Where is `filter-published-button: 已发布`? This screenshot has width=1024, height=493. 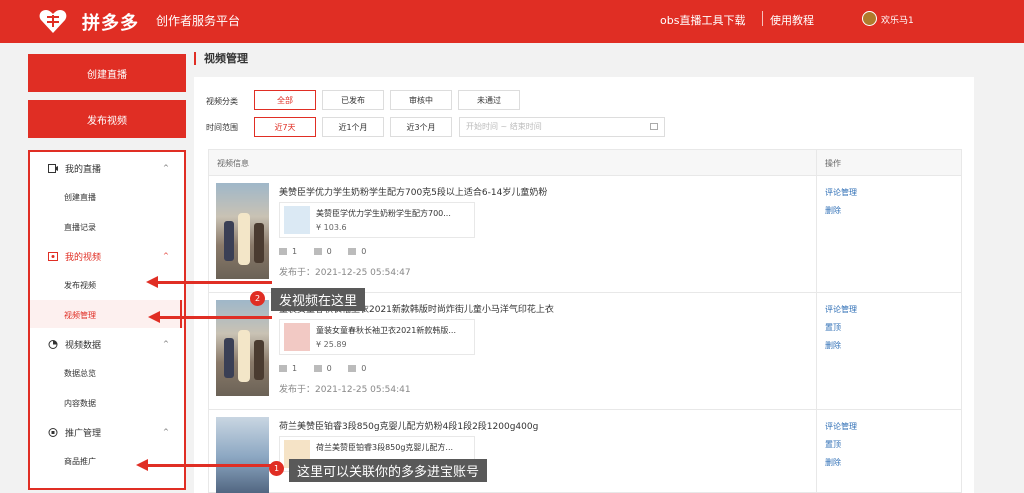 filter-published-button: 已发布 is located at coordinates (353, 100).